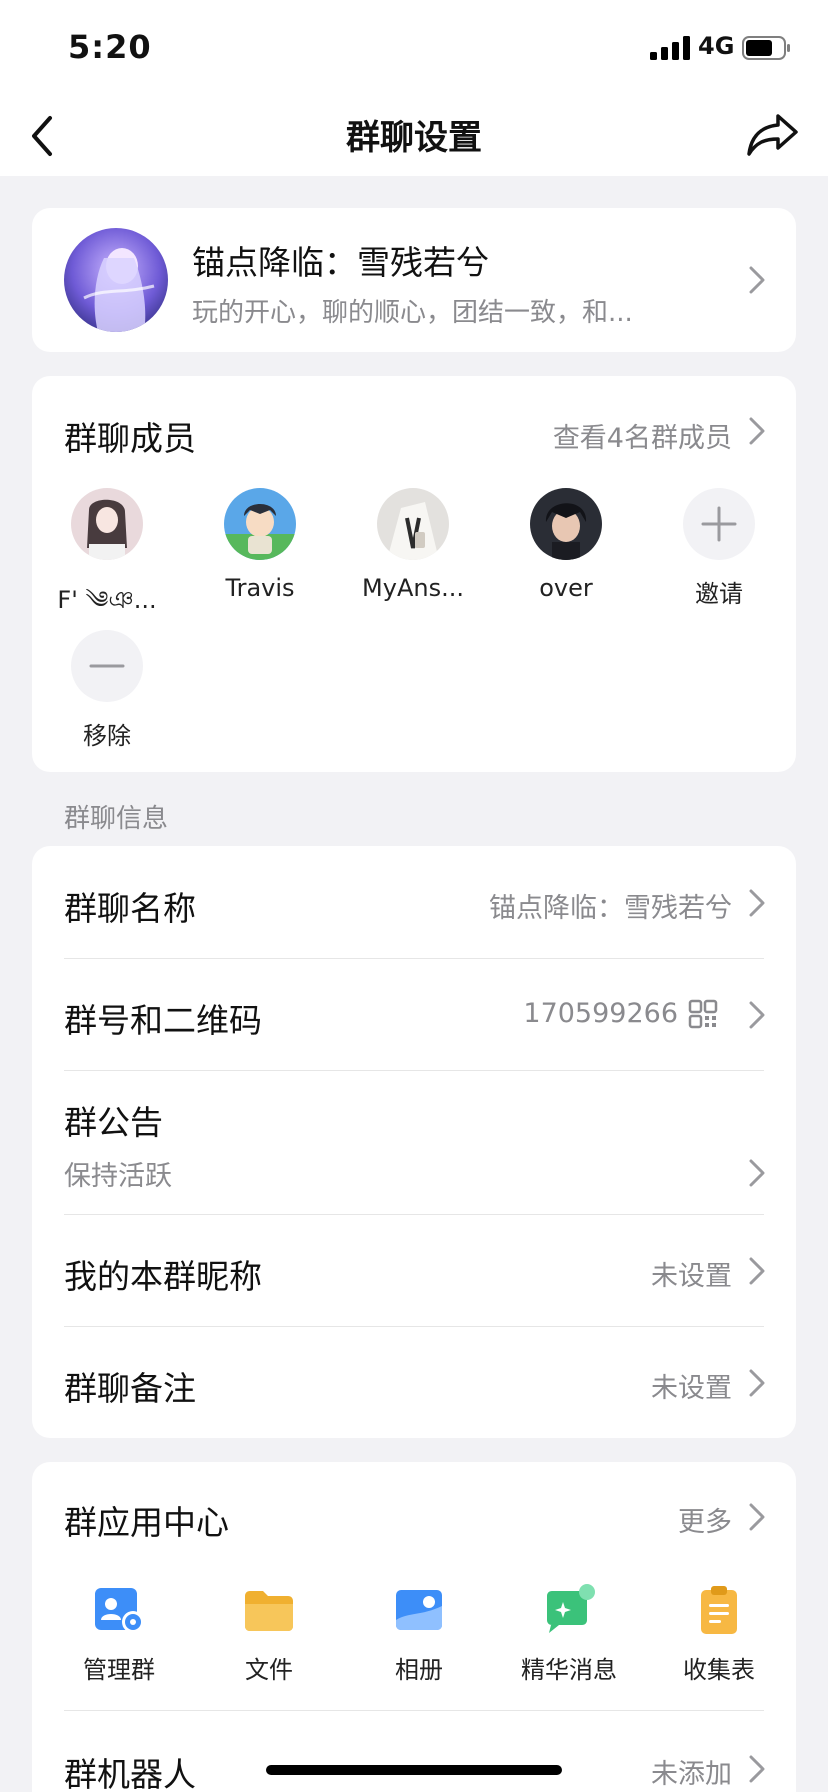 The height and width of the screenshot is (1792, 828). I want to click on app-label: 管理群, so click(119, 1670).